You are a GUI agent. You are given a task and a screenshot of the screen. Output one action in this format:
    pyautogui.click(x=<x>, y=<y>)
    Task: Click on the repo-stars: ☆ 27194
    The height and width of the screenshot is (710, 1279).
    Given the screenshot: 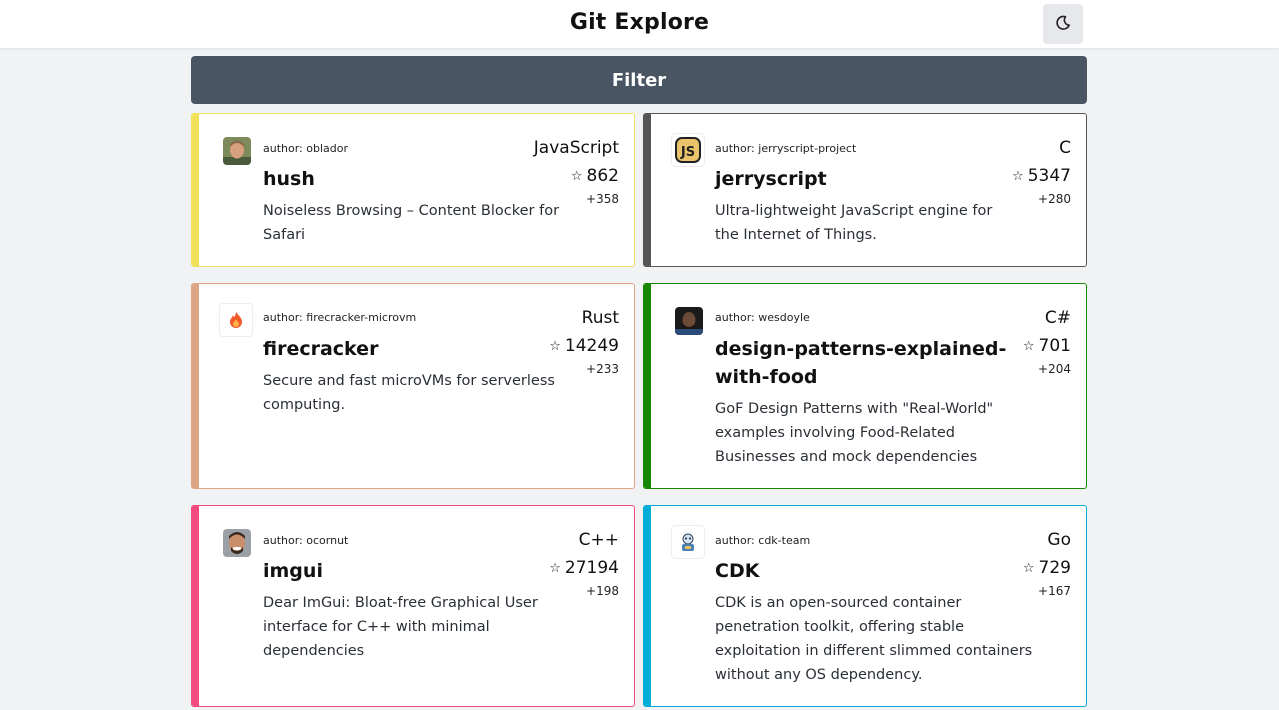 What is the action you would take?
    pyautogui.click(x=584, y=568)
    